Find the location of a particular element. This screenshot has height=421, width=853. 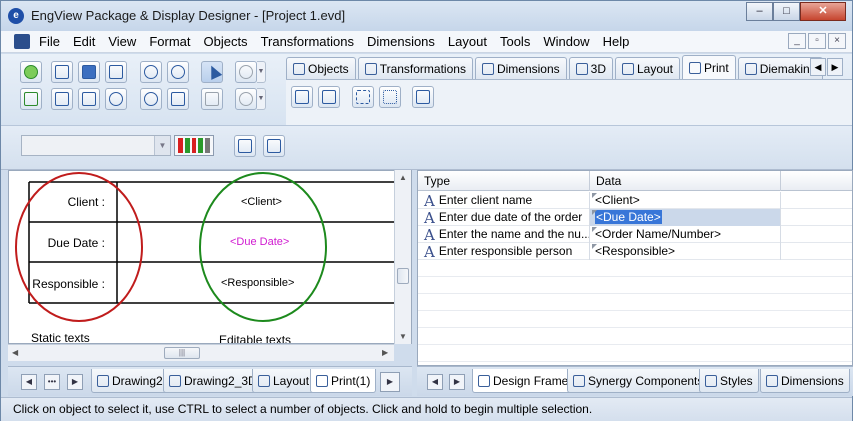

tab-styles: Styles is located at coordinates (729, 381).